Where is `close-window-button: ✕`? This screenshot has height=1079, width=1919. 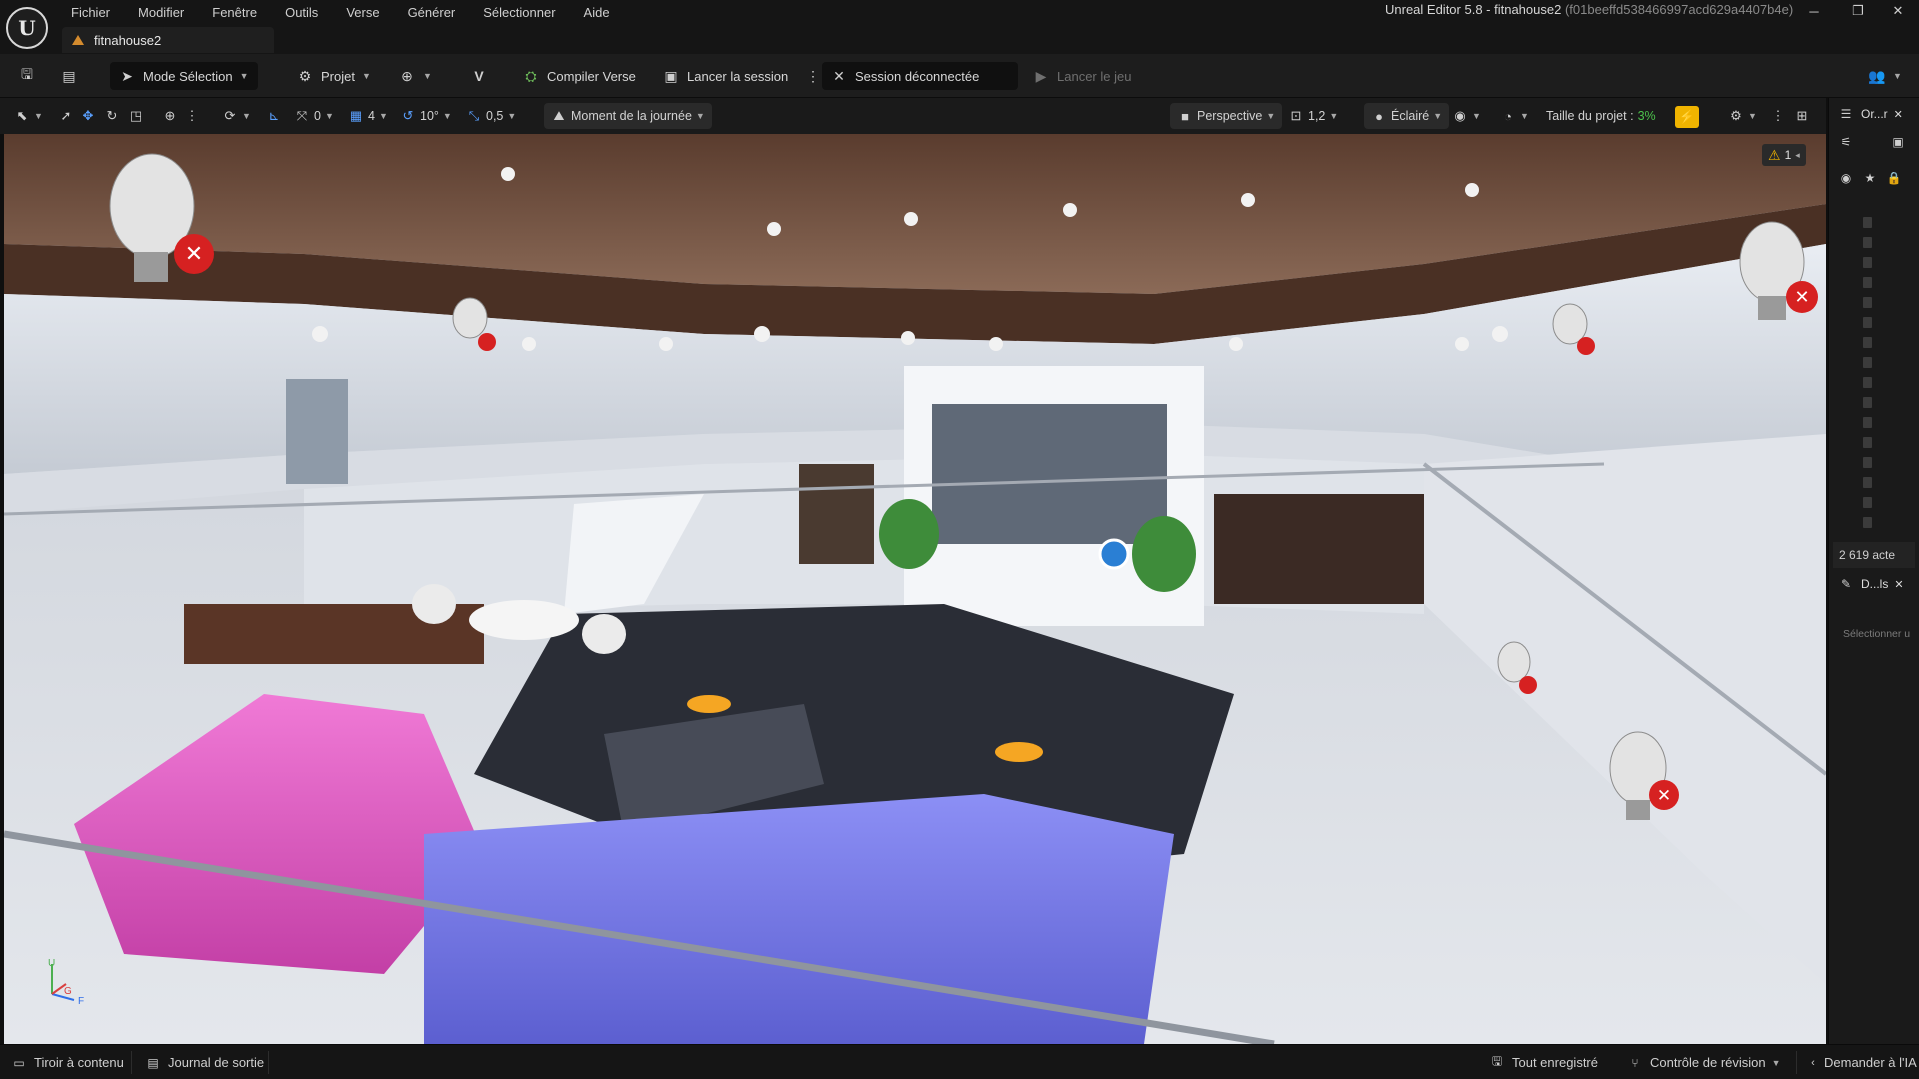
close-window-button: ✕ is located at coordinates (1898, 11).